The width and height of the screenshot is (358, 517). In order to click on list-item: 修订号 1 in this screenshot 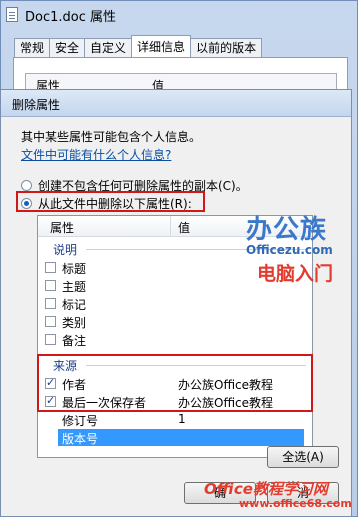, I will do `click(175, 419)`.